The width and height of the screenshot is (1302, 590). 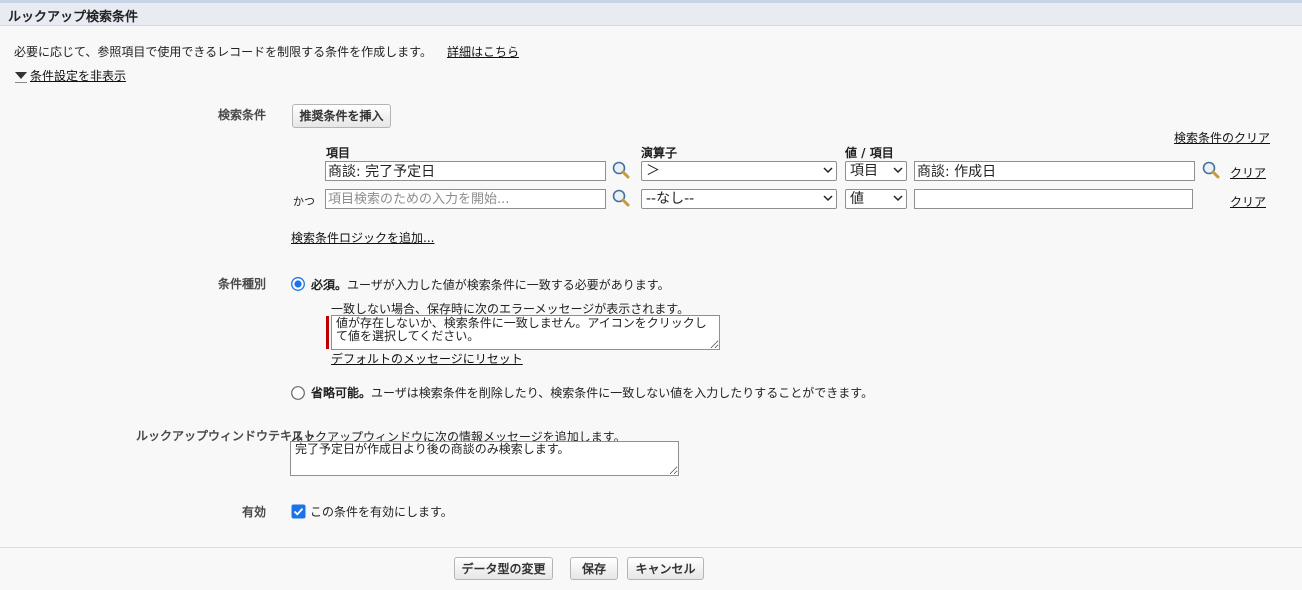 I want to click on criteria-row1-value-type-select: 項目, so click(x=876, y=171).